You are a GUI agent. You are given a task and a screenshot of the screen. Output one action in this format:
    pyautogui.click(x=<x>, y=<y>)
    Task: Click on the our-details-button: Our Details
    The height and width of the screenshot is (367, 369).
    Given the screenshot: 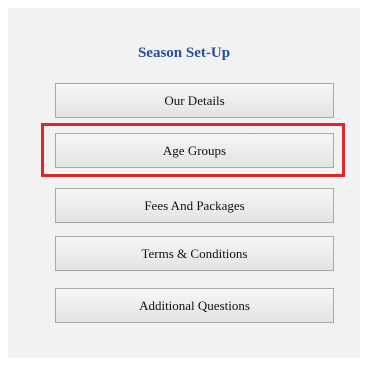 What is the action you would take?
    pyautogui.click(x=194, y=100)
    